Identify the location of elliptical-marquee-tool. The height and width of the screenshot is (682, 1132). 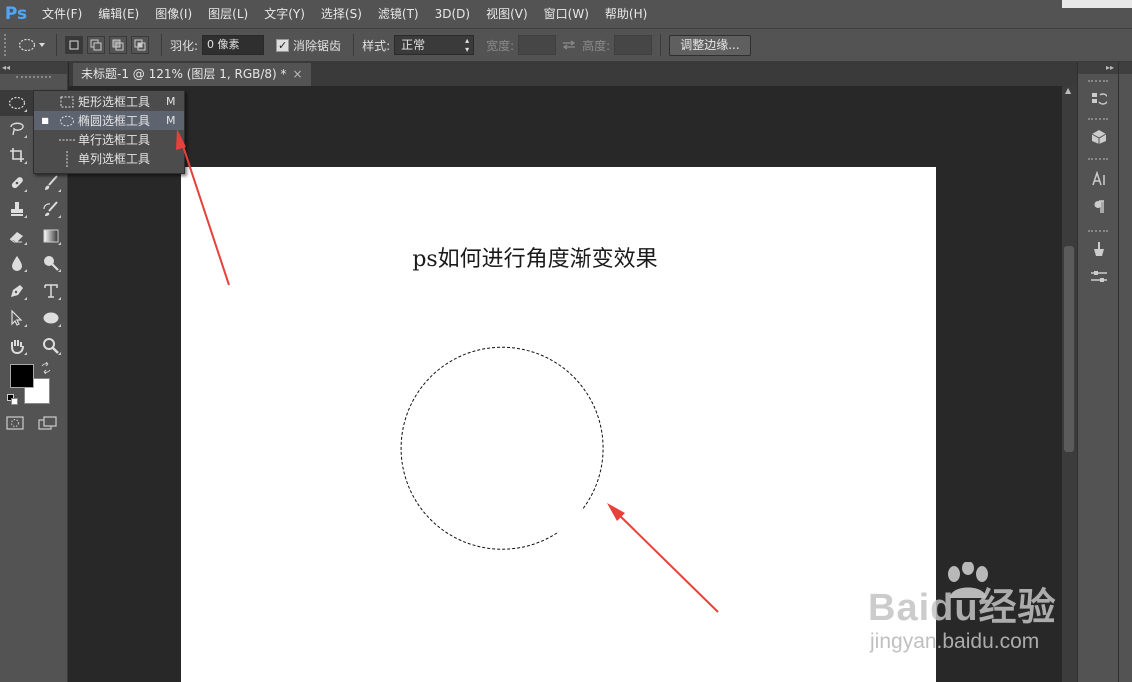
(17, 103).